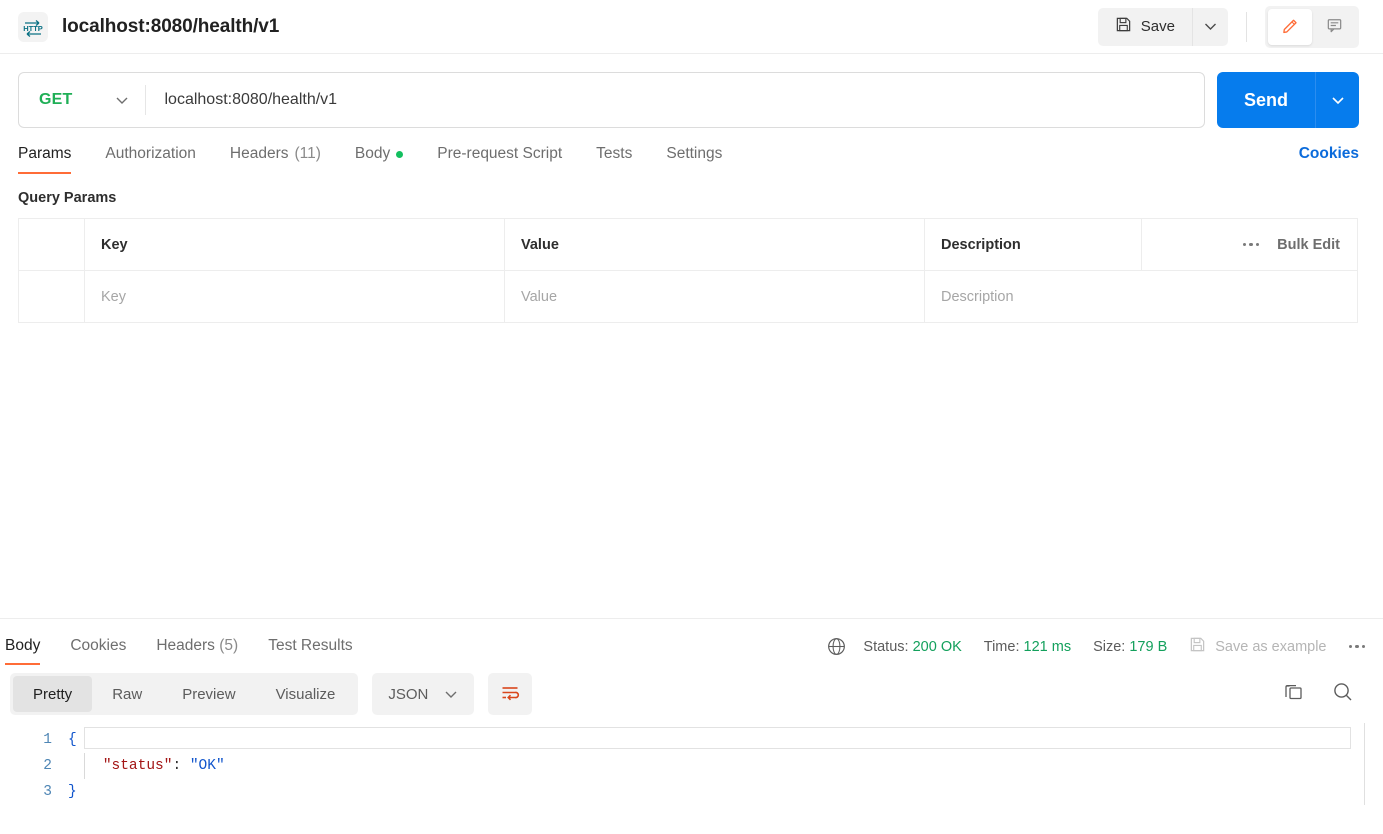 This screenshot has width=1383, height=834. What do you see at coordinates (1157, 26) in the screenshot?
I see `save-button-label: Save` at bounding box center [1157, 26].